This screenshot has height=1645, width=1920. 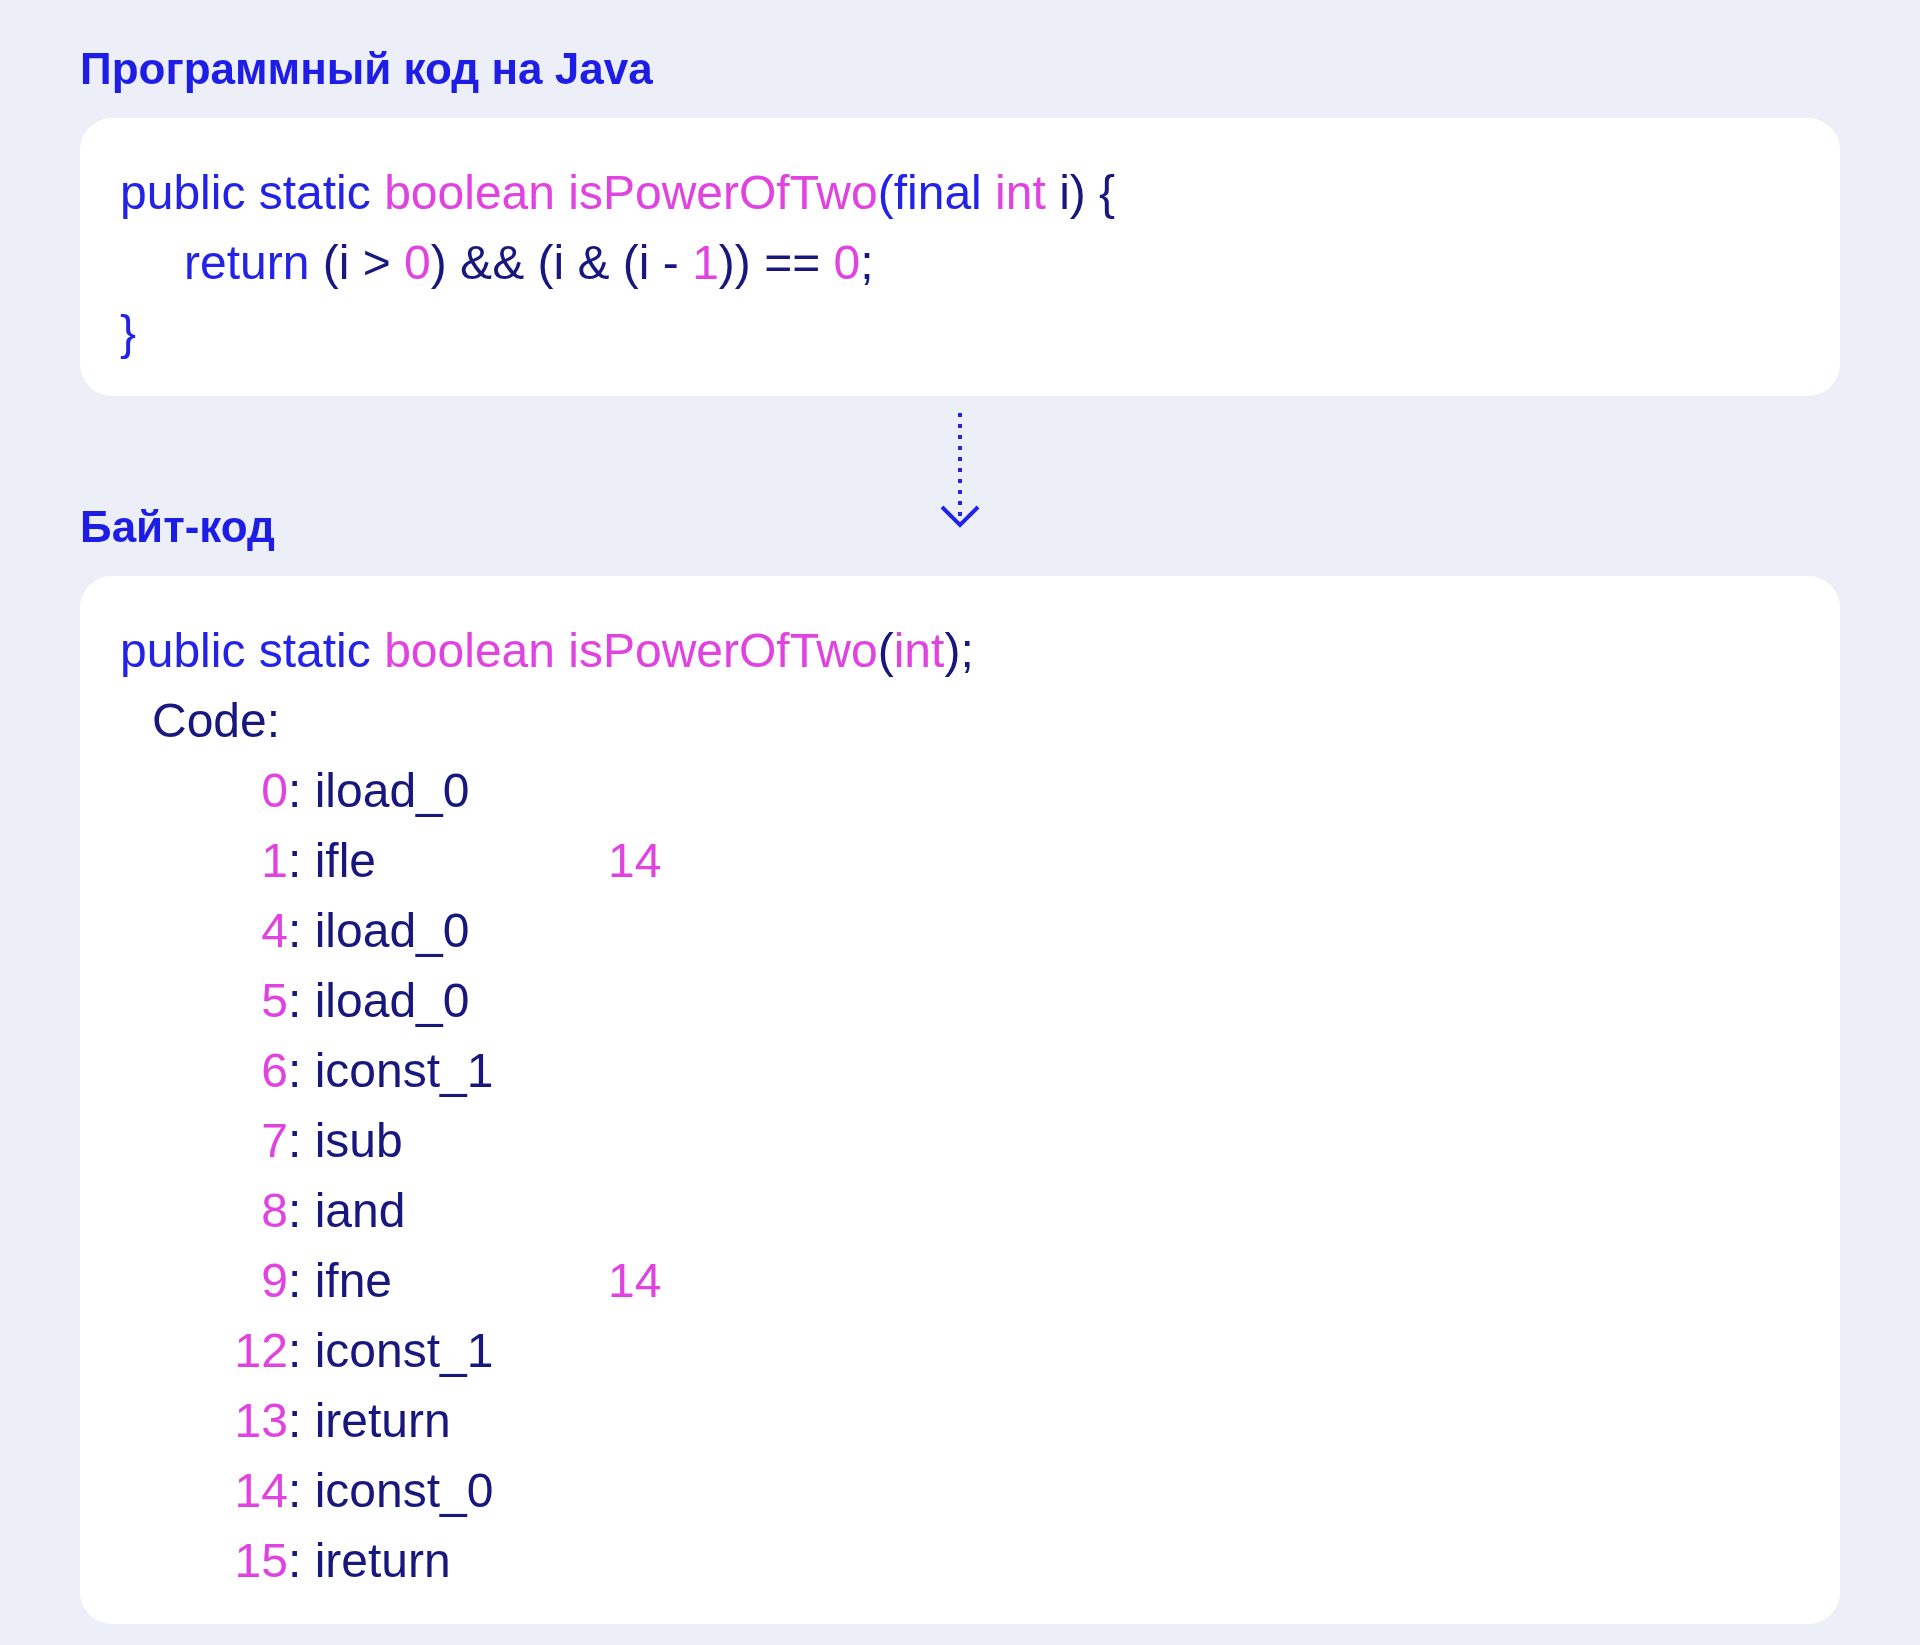 What do you see at coordinates (341, 1281) in the screenshot?
I see `instruction-name: : ifne` at bounding box center [341, 1281].